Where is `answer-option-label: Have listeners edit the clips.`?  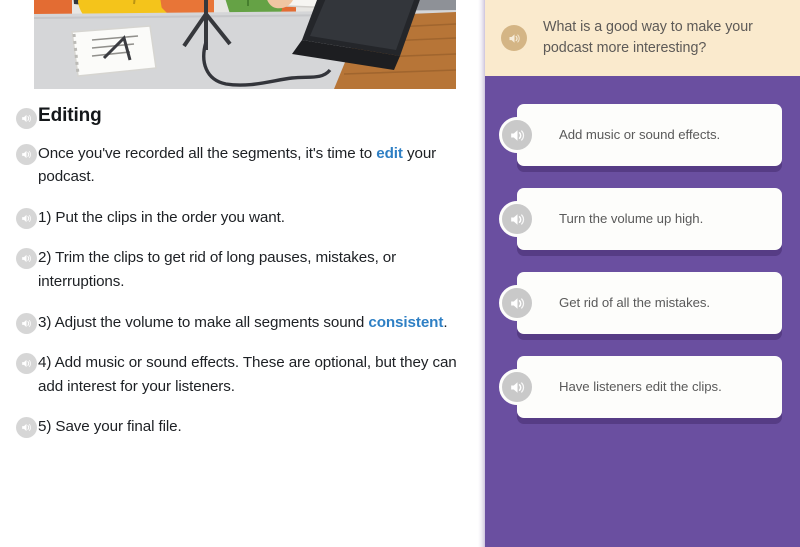
answer-option-label: Have listeners edit the clips. is located at coordinates (640, 386).